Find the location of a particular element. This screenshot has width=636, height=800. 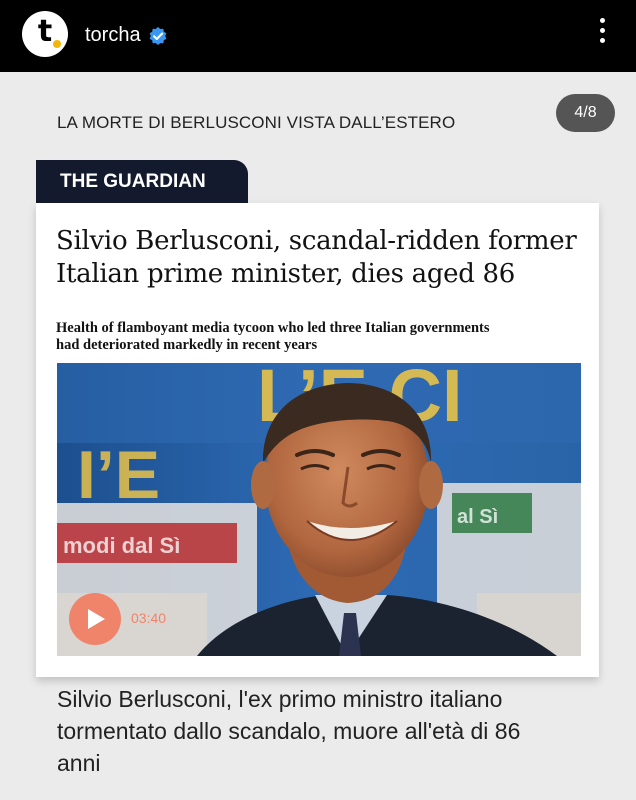

post-kicker: LA MORTE DI BERLUSCONI VISTA DALL’ESTERO is located at coordinates (256, 122).